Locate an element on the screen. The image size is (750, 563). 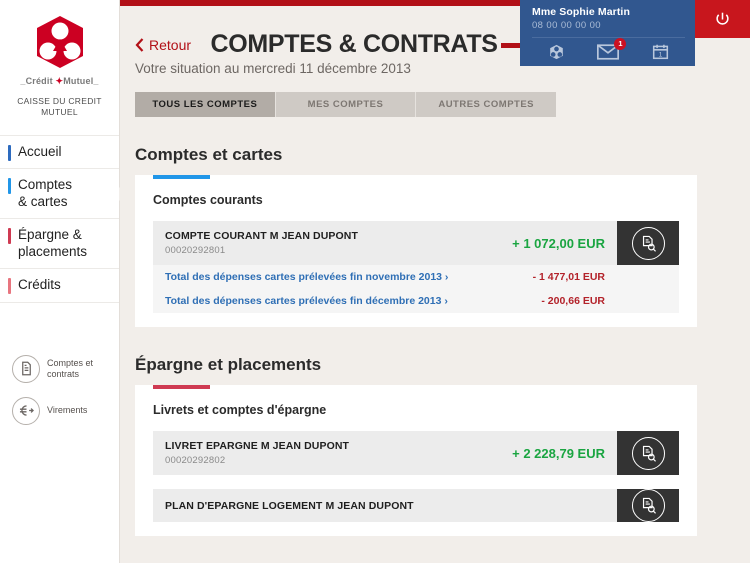
sidebar-item-label: Accueil is located at coordinates (40, 151).